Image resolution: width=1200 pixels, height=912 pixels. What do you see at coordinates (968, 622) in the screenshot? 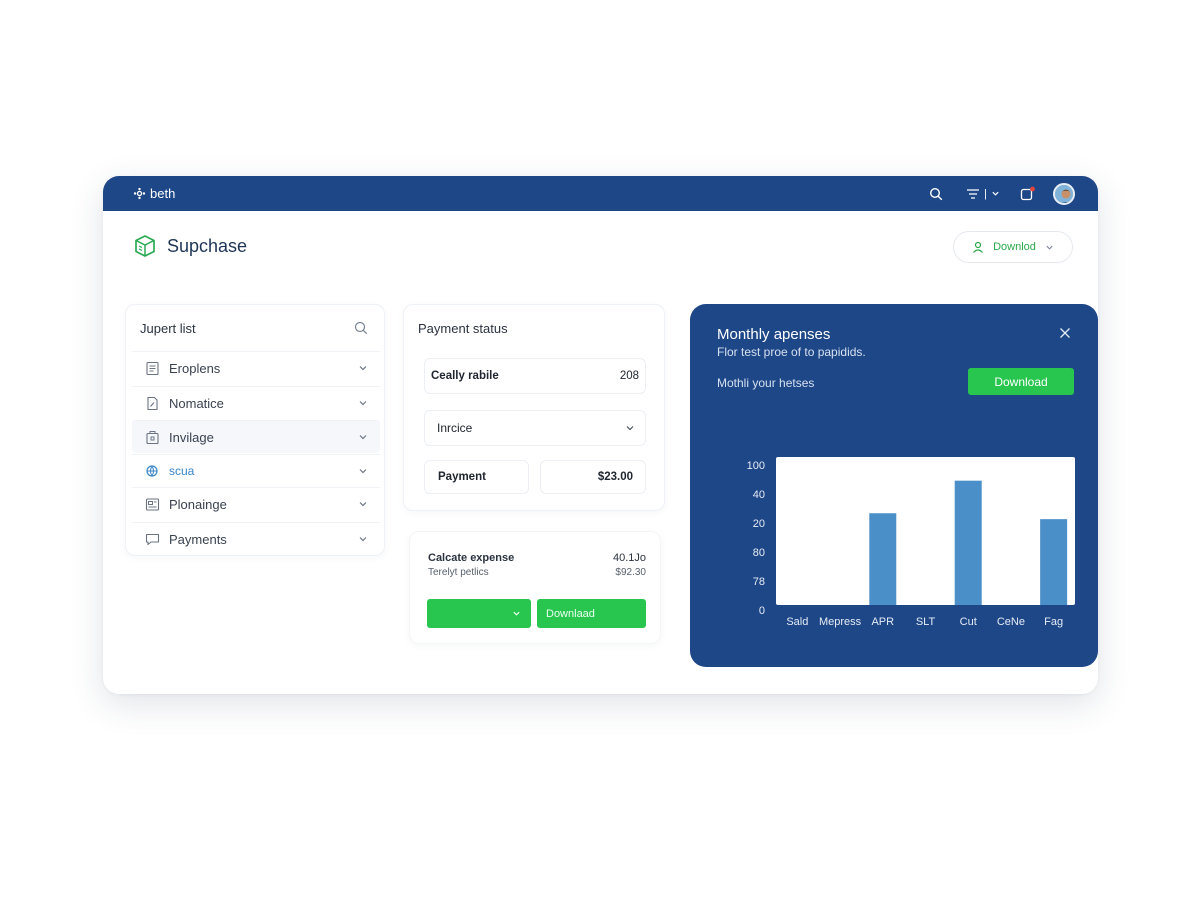
I see `x-tick-label: Cut` at bounding box center [968, 622].